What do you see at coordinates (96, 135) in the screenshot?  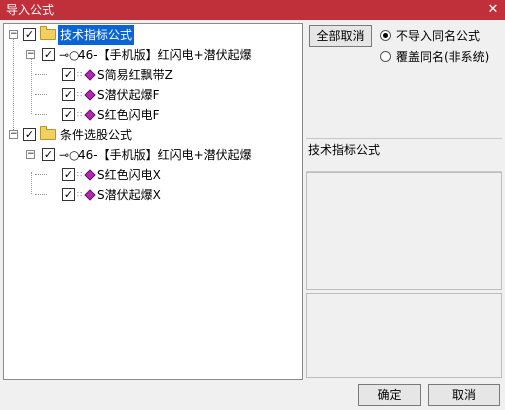 I see `group-label: 条件选股公式` at bounding box center [96, 135].